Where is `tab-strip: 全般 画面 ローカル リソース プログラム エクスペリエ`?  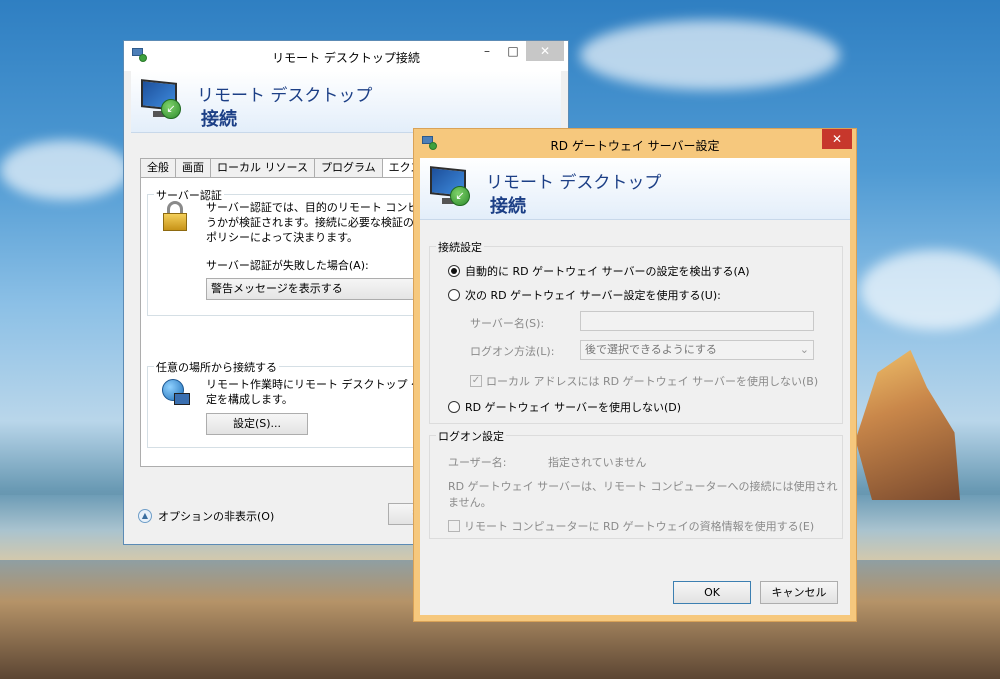
tab-strip: 全般 画面 ローカル リソース プログラム エクスペリエ is located at coordinates (300, 168).